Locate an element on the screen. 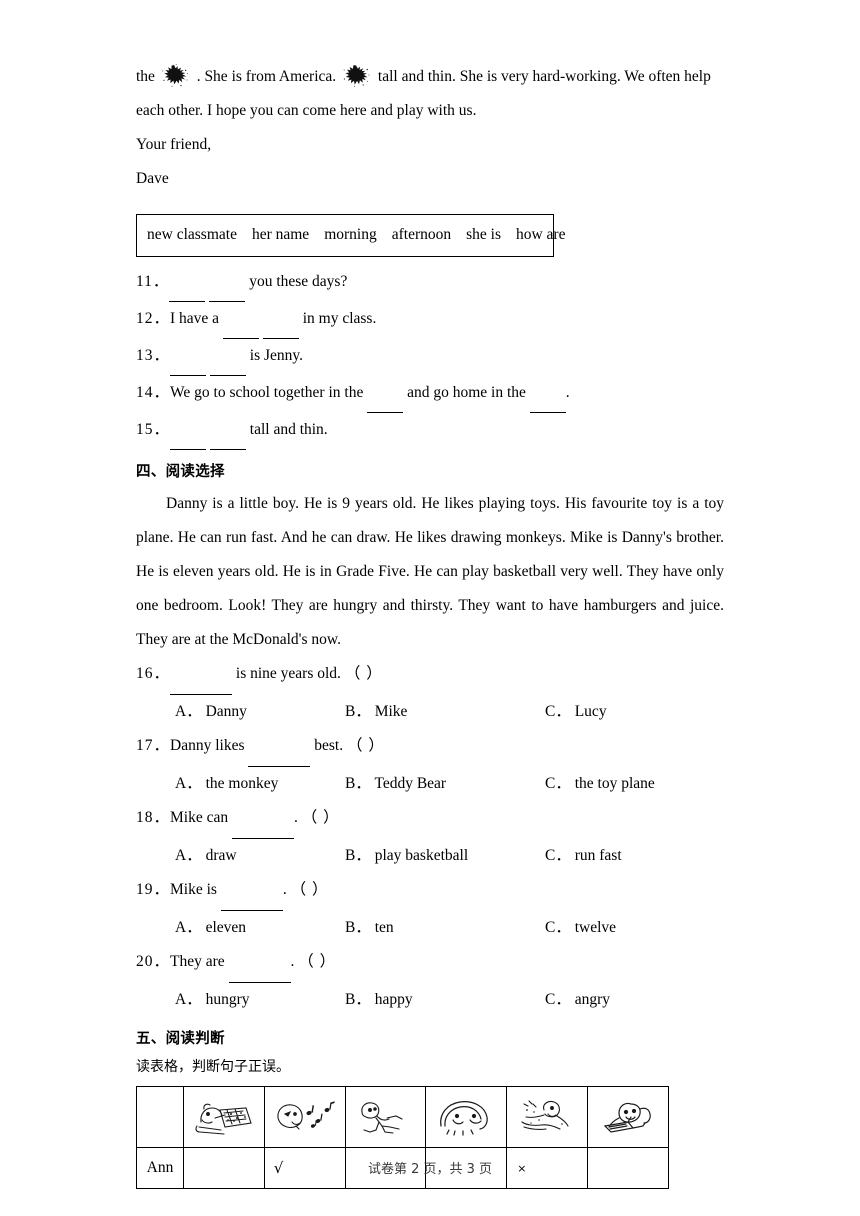  letter-line1-middle: . She is from America. is located at coordinates (266, 76).